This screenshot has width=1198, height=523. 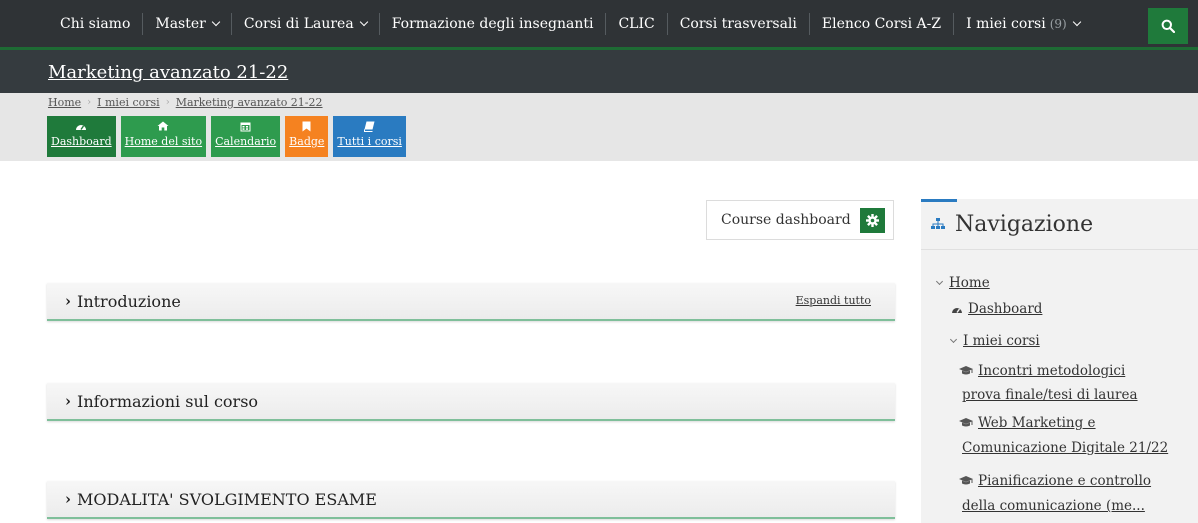 I want to click on nav-course-link: Web Marketing e, so click(x=1037, y=423).